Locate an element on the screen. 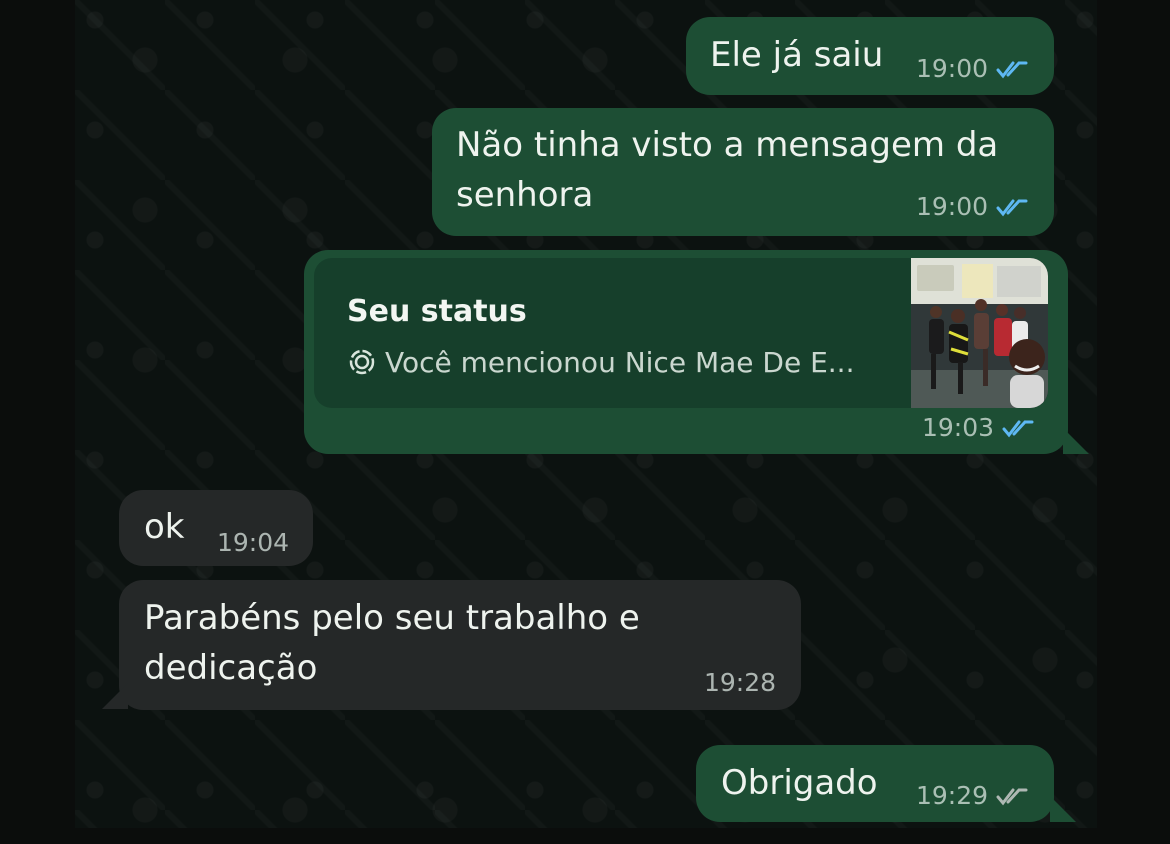 Image resolution: width=1170 pixels, height=844 pixels. message-meta: 19:29 is located at coordinates (972, 795).